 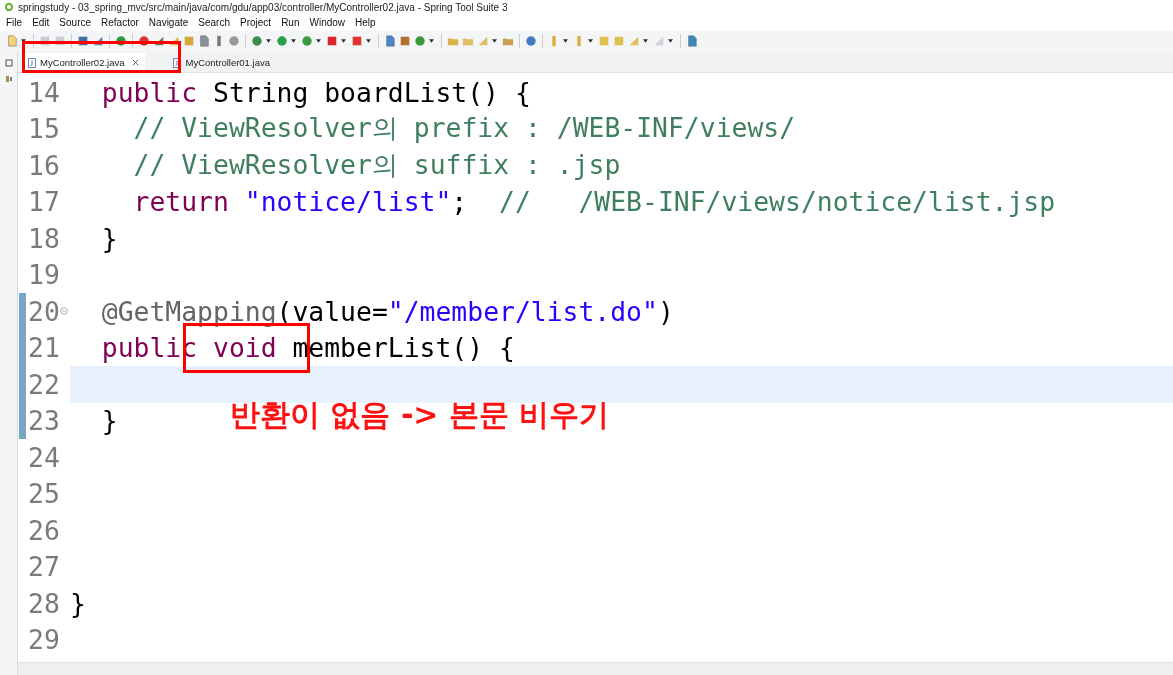 What do you see at coordinates (245, 348) in the screenshot?
I see `code-token: void` at bounding box center [245, 348].